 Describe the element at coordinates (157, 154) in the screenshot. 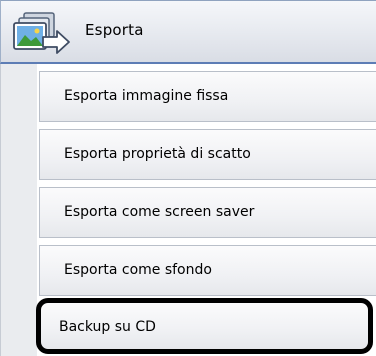

I see `menu-item-label: Esporta proprietà di scatto` at that location.